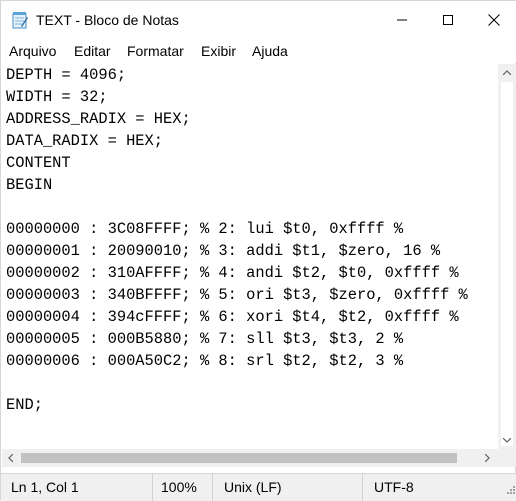 The image size is (516, 501). Describe the element at coordinates (507, 458) in the screenshot. I see `scrollbar-corner` at that location.